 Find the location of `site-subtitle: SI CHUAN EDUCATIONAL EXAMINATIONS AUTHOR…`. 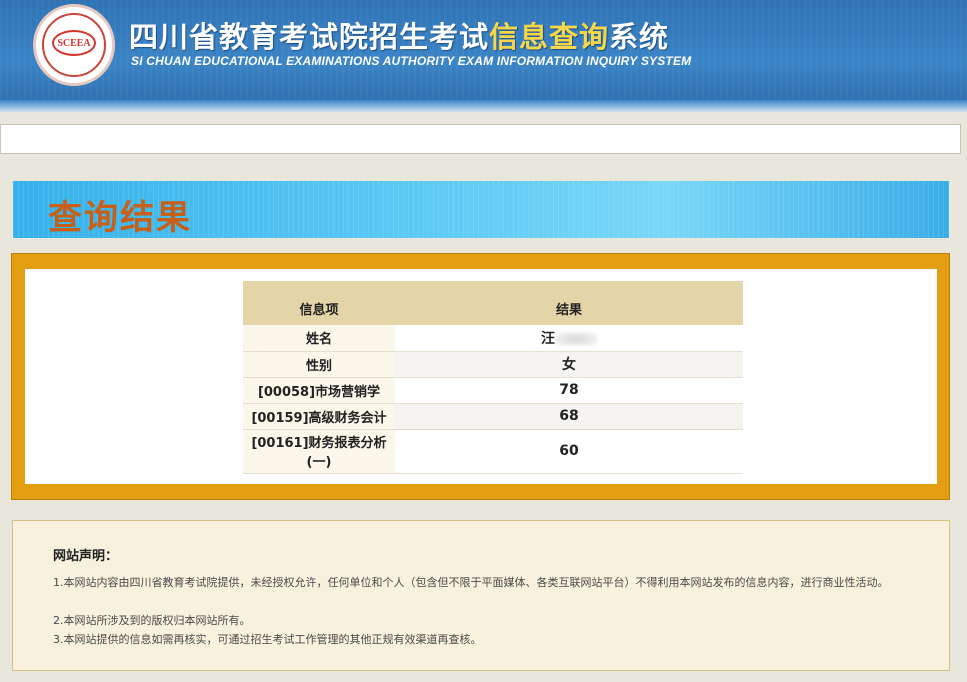

site-subtitle: SI CHUAN EDUCATIONAL EXAMINATIONS AUTHOR… is located at coordinates (411, 61).